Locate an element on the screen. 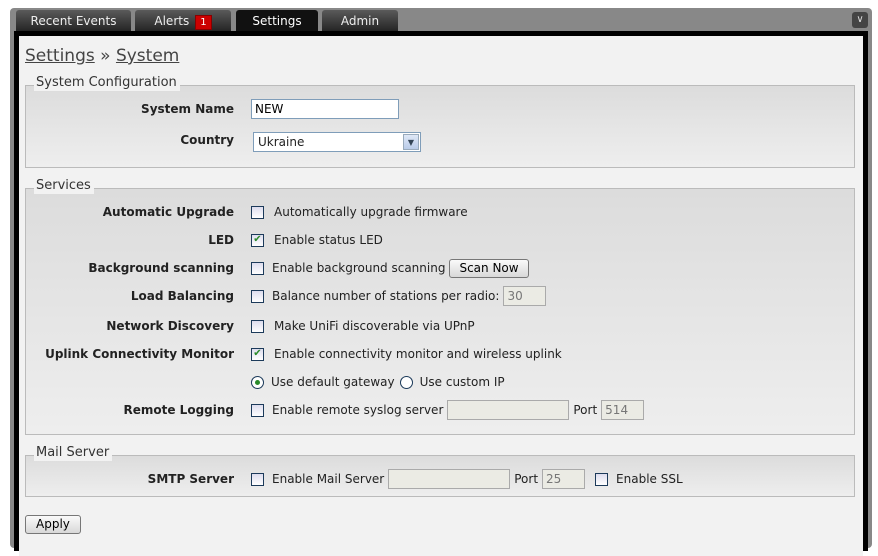  bg-scan-label: Background scanning is located at coordinates (161, 268).